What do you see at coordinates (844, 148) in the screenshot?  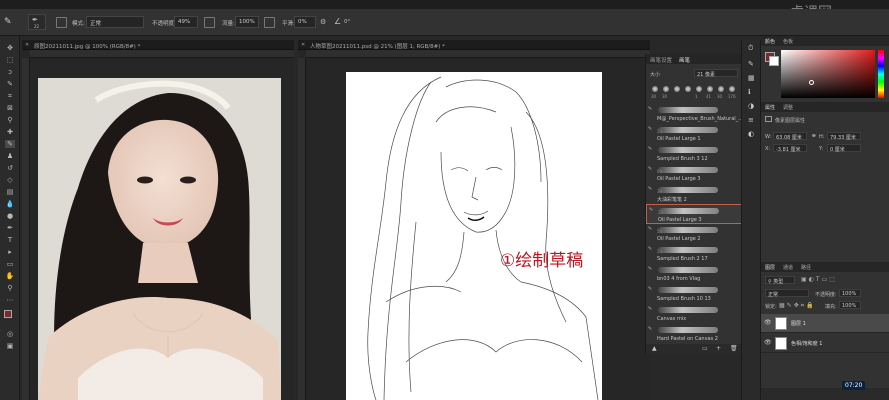 I see `y-input: 0 厘米` at bounding box center [844, 148].